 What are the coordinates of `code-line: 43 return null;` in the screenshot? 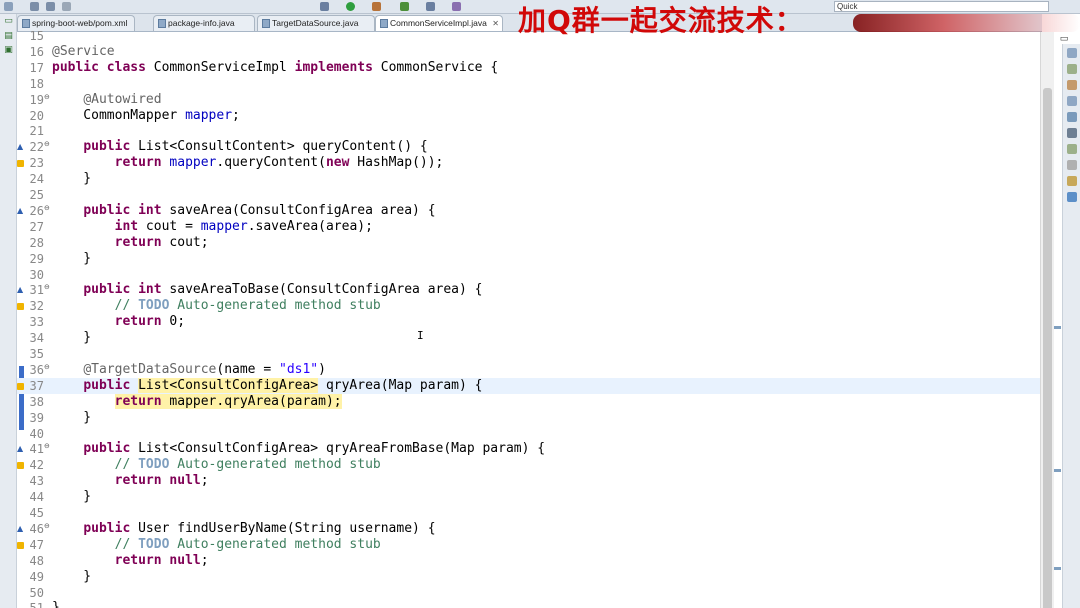 It's located at (528, 481).